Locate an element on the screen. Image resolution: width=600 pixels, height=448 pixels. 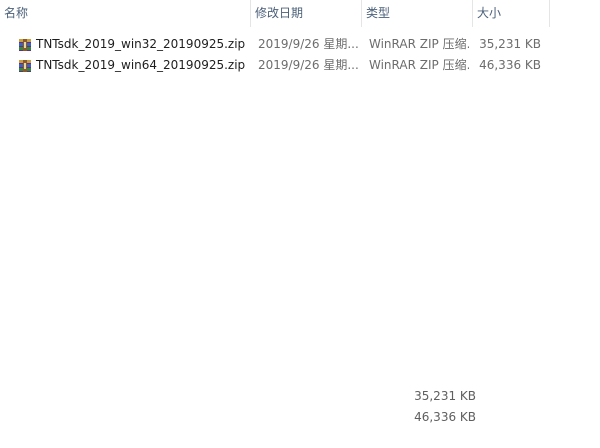
column-header-date: 修改日期 is located at coordinates (306, 13).